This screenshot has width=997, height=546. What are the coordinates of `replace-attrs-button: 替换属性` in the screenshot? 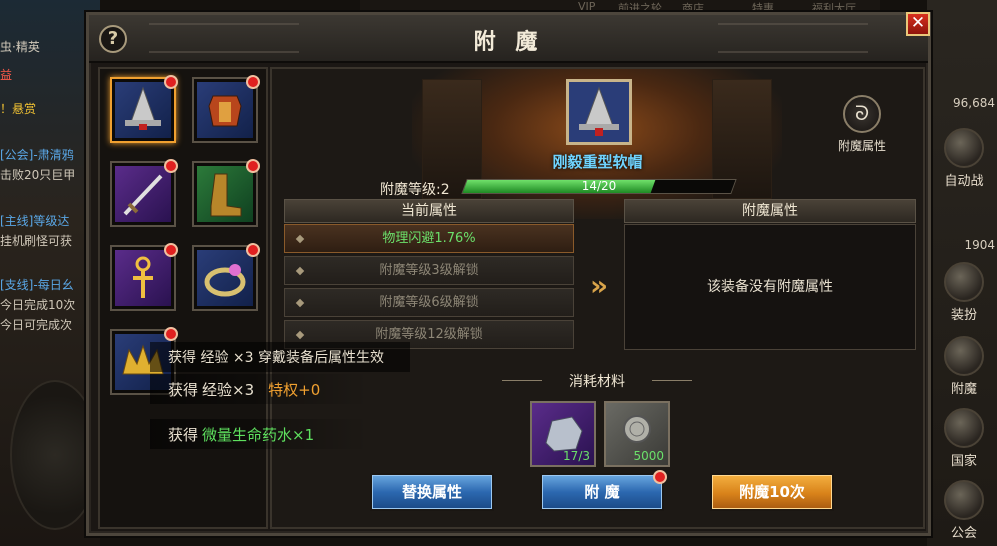 It's located at (432, 492).